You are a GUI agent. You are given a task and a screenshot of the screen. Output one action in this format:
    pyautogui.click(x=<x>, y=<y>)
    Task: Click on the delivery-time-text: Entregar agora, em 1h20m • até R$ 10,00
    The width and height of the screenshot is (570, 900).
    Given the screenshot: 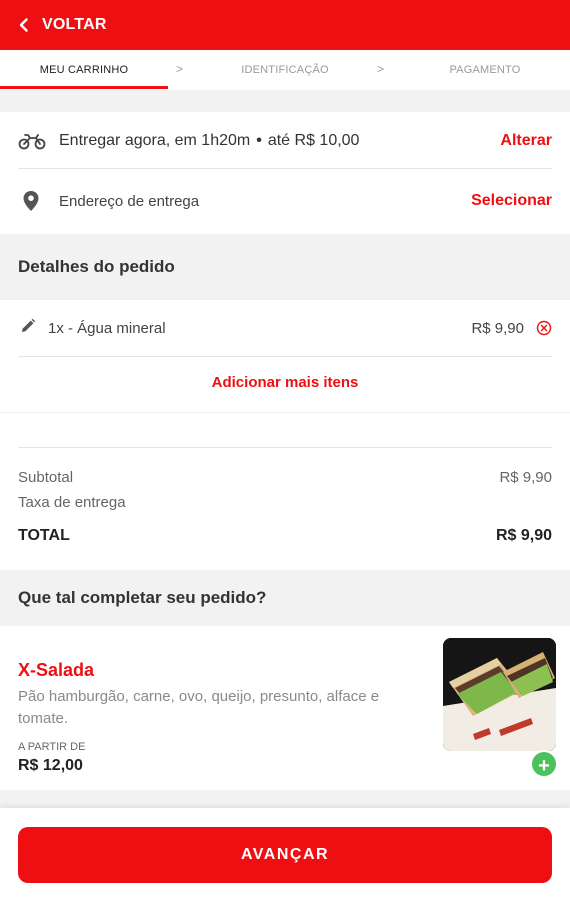 What is the action you would take?
    pyautogui.click(x=209, y=141)
    